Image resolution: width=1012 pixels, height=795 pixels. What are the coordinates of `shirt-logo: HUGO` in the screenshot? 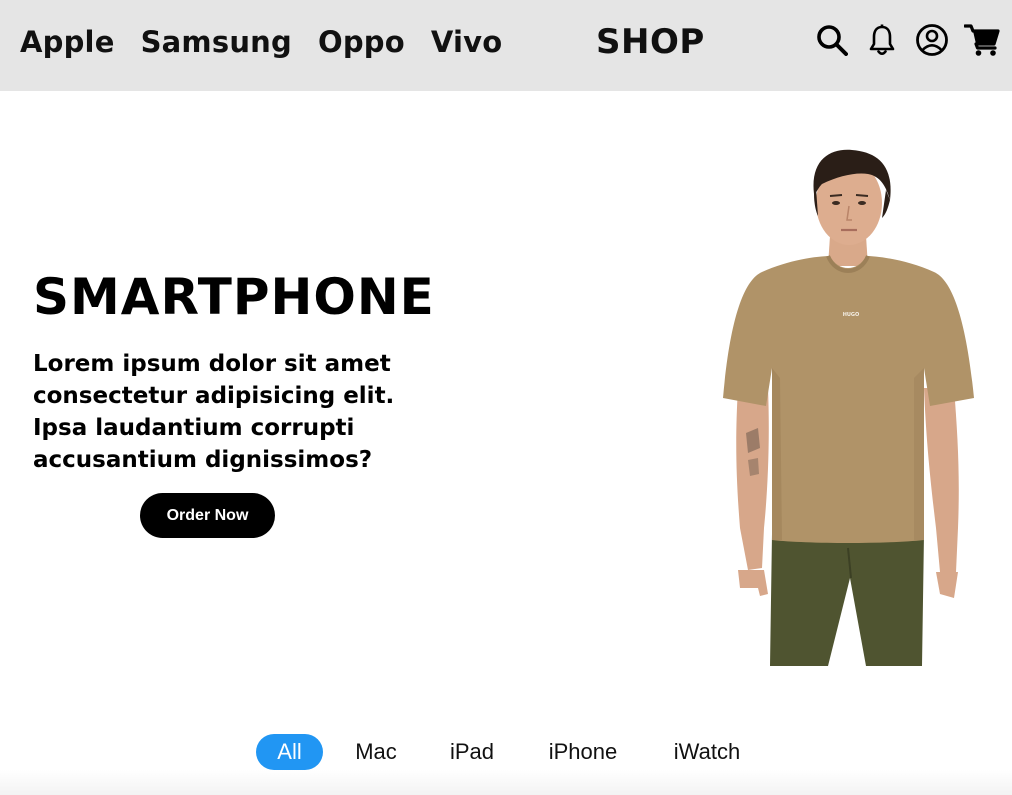 It's located at (851, 315).